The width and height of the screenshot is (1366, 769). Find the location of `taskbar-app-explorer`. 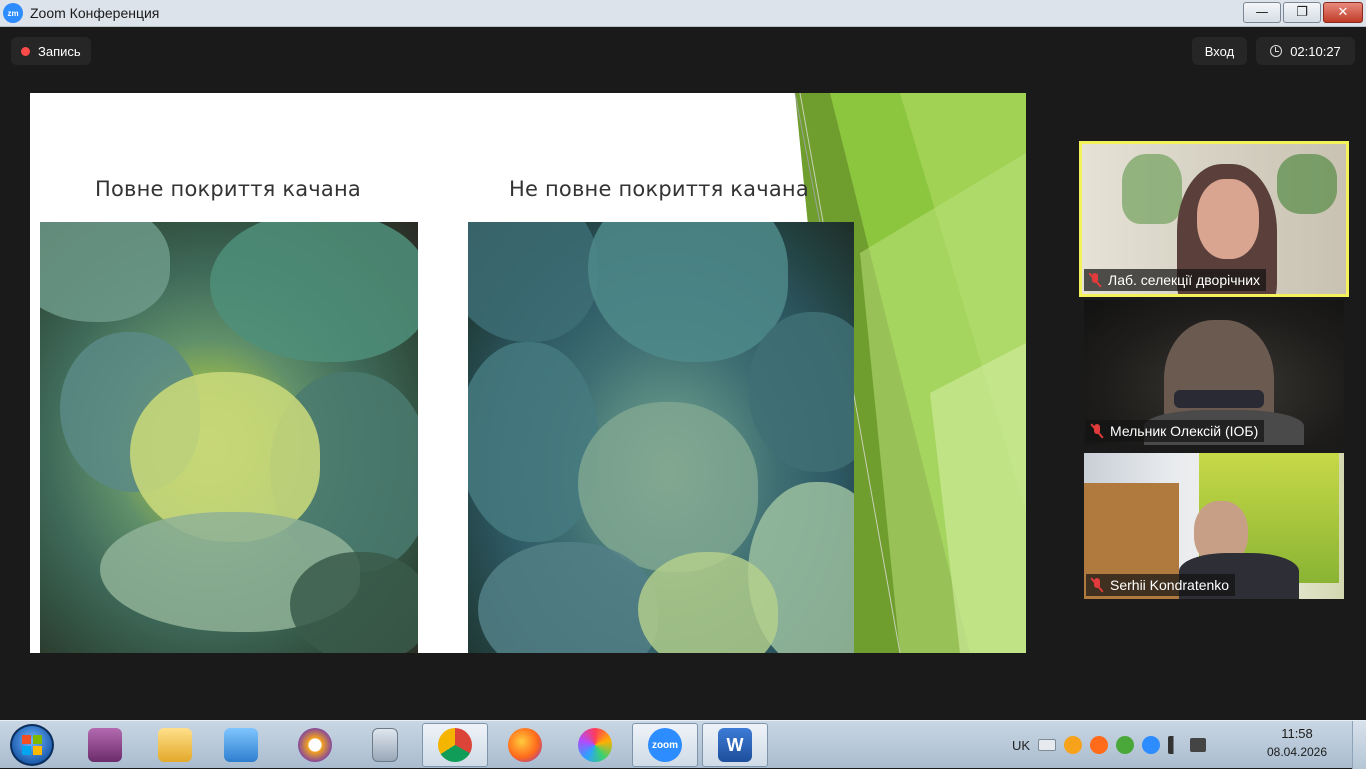

taskbar-app-explorer is located at coordinates (175, 745).